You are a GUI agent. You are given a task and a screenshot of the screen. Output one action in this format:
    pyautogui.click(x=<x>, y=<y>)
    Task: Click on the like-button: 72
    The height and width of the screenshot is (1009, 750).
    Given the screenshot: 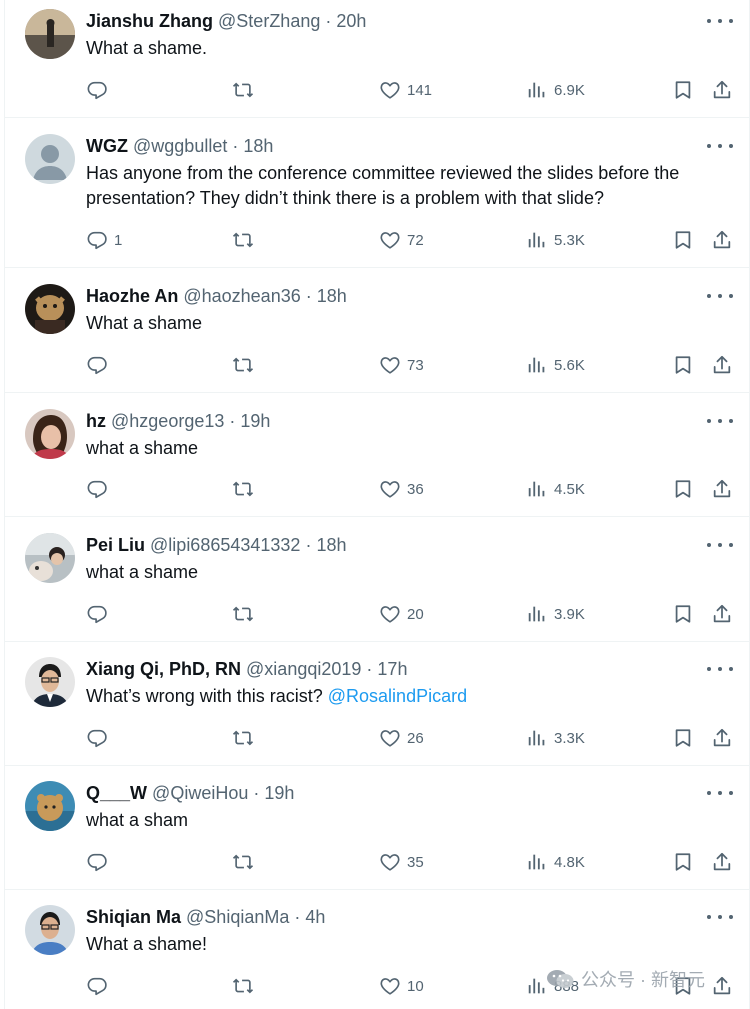 What is the action you would take?
    pyautogui.click(x=401, y=240)
    